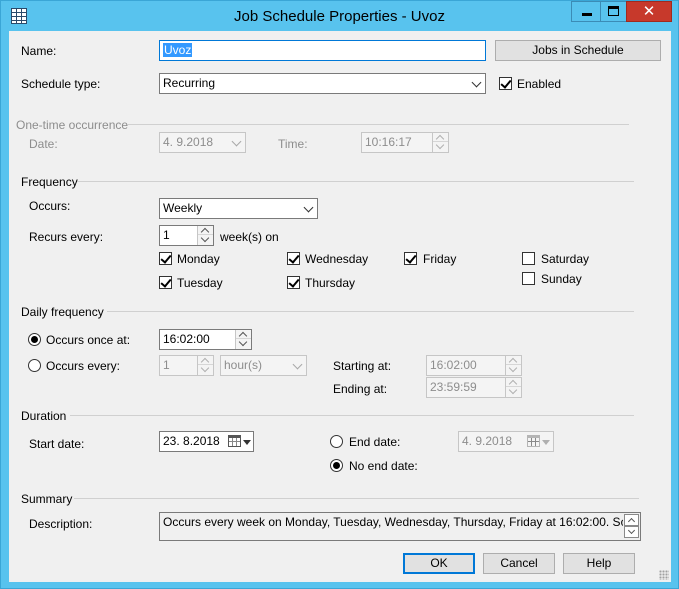 This screenshot has height=589, width=679. What do you see at coordinates (410, 258) in the screenshot?
I see `friday-checkbox` at bounding box center [410, 258].